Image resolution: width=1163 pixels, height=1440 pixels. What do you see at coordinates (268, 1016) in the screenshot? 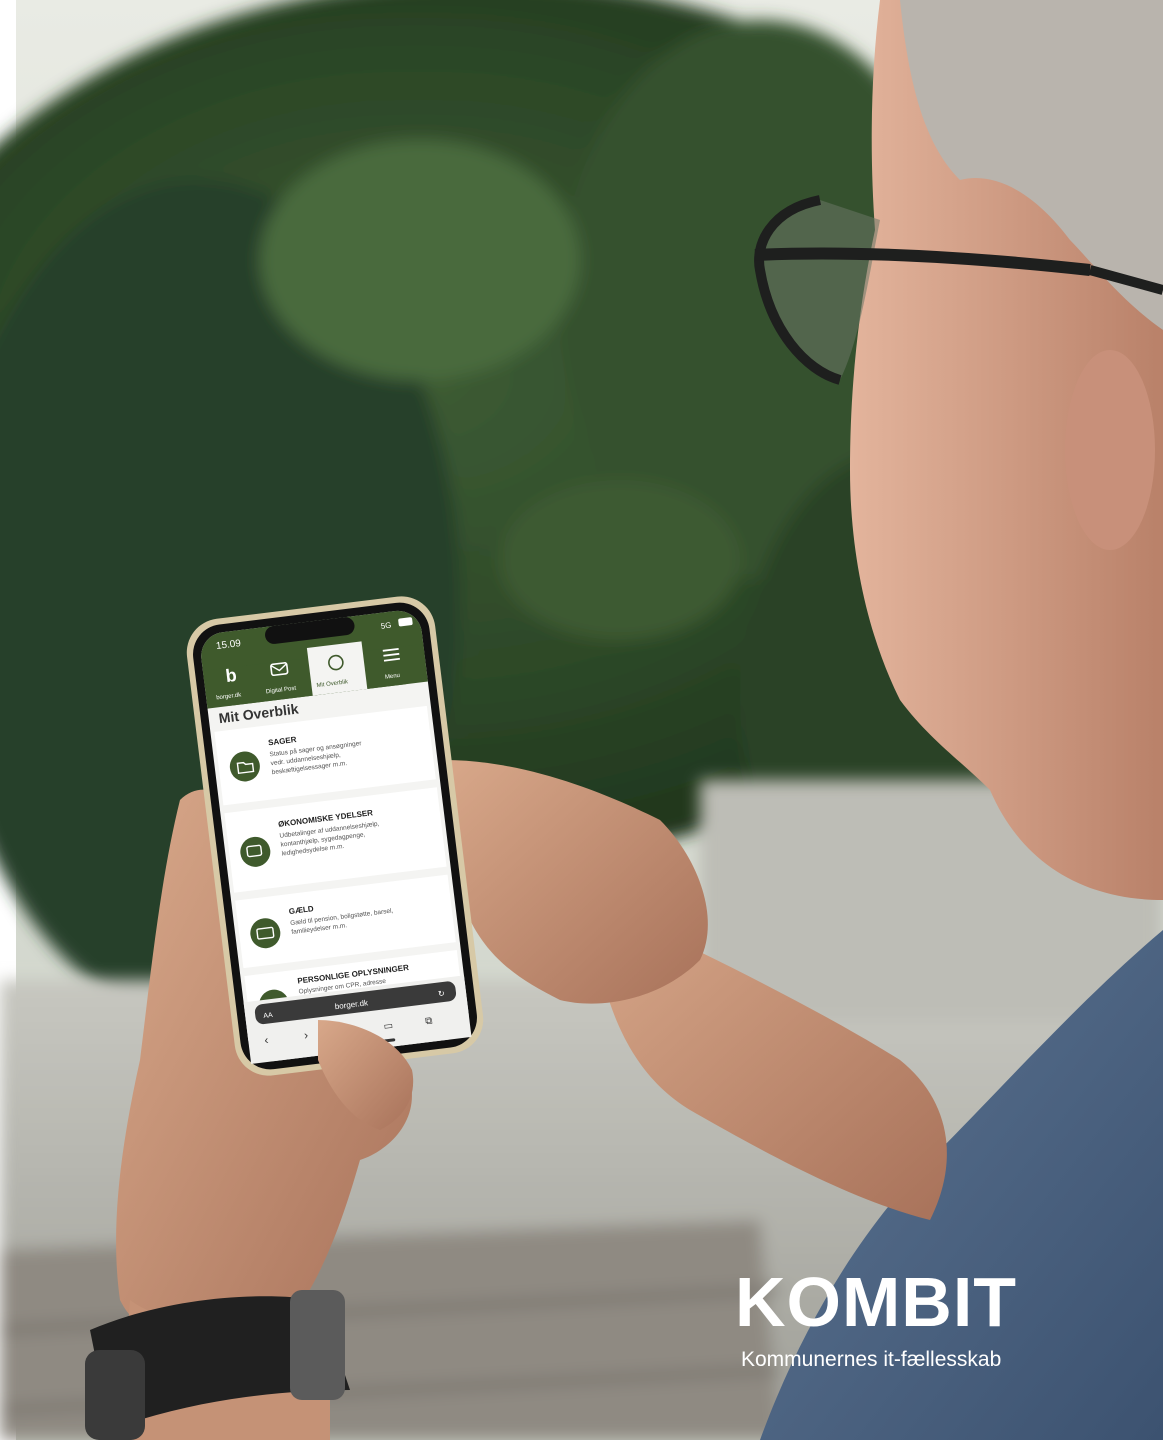
I see `text-size-button: AA` at bounding box center [268, 1016].